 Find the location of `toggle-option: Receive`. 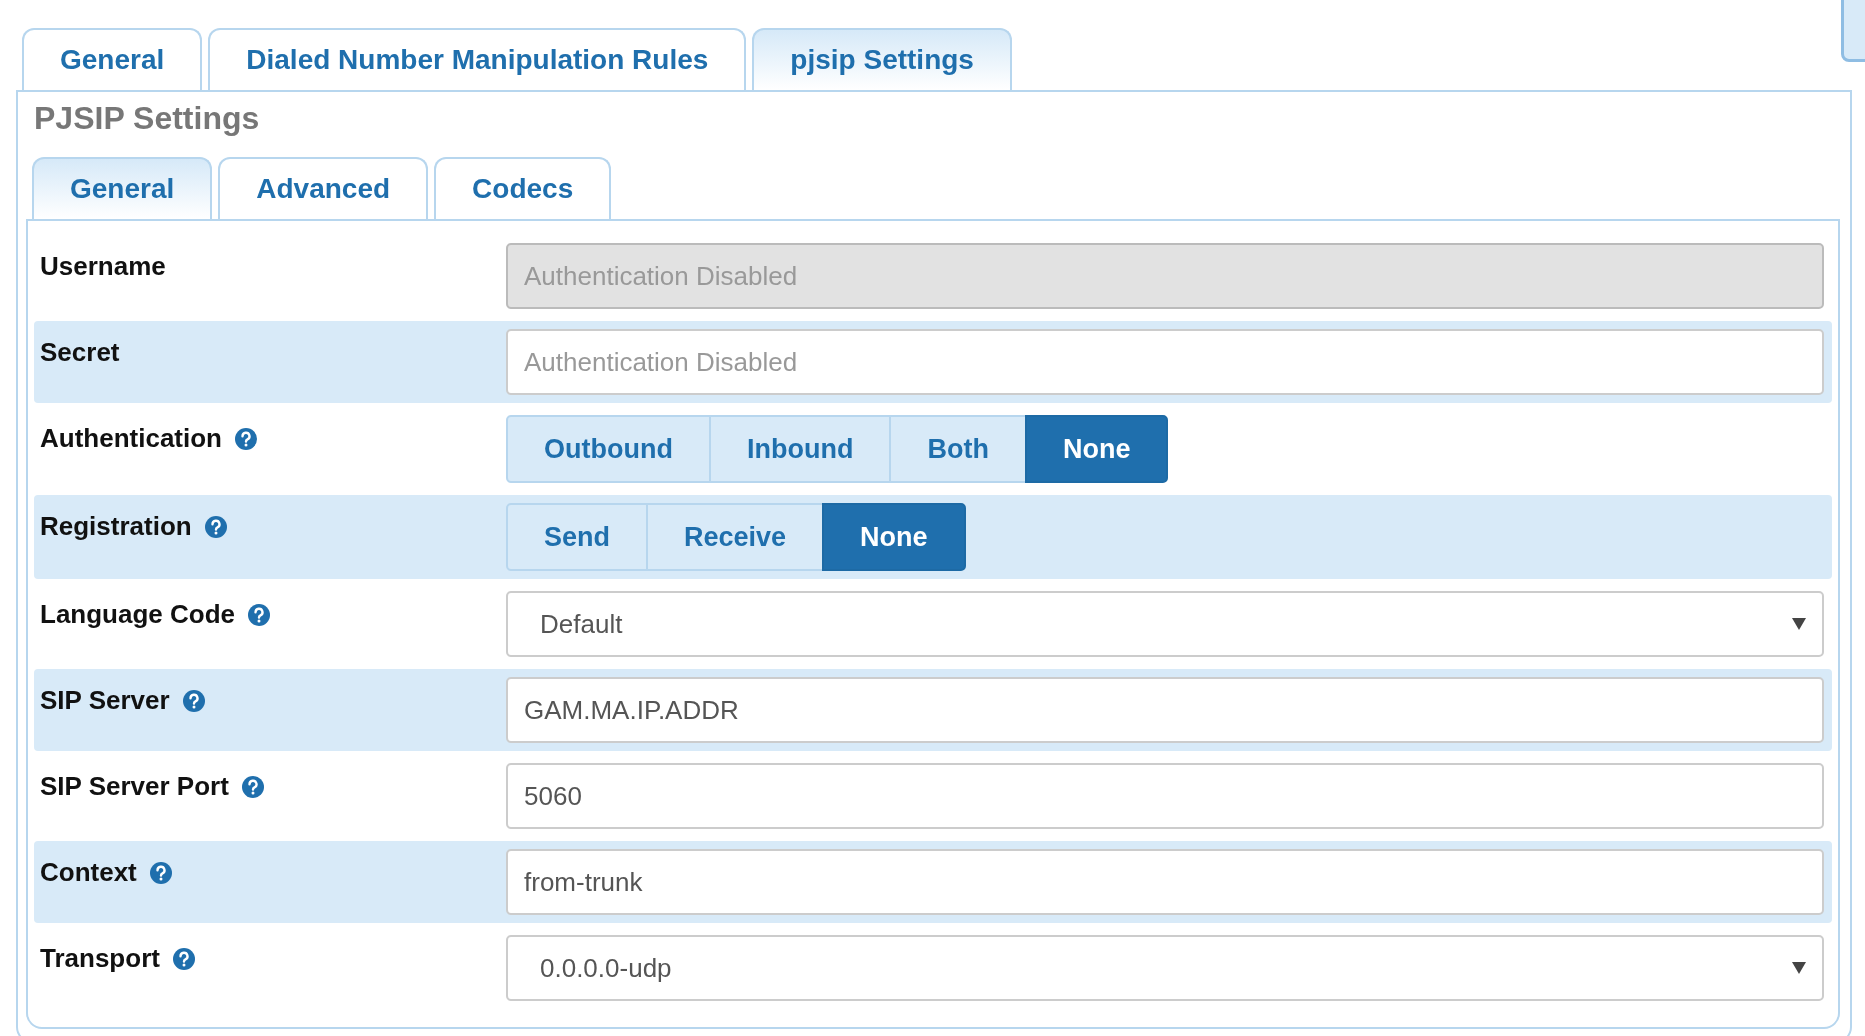

toggle-option: Receive is located at coordinates (735, 537).